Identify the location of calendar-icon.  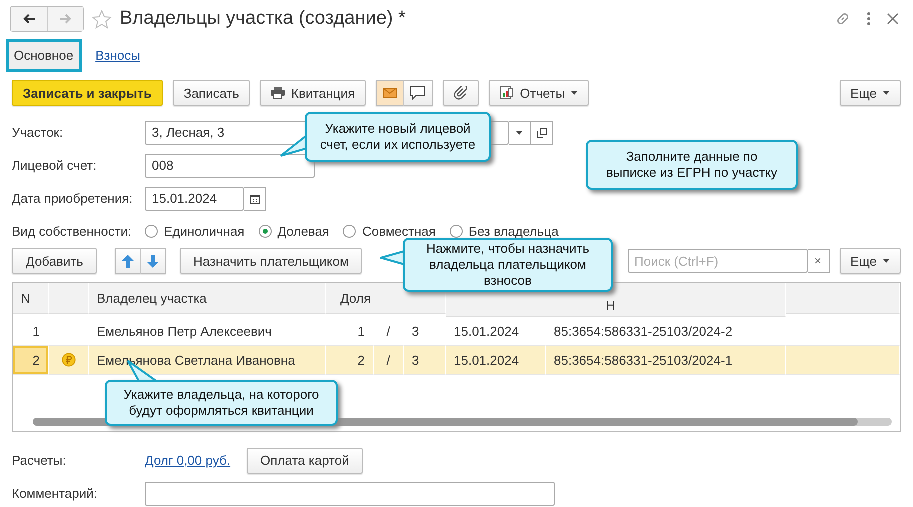
(255, 199).